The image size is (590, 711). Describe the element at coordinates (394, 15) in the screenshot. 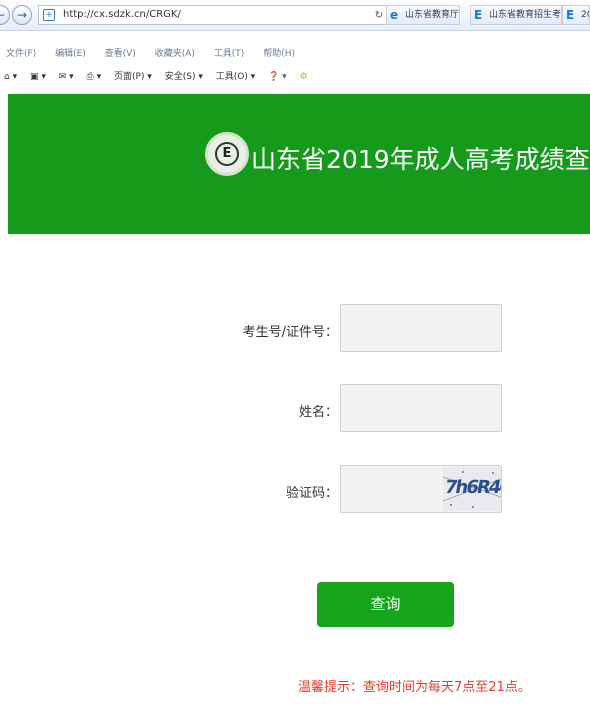

I see `ie-icon: e` at that location.